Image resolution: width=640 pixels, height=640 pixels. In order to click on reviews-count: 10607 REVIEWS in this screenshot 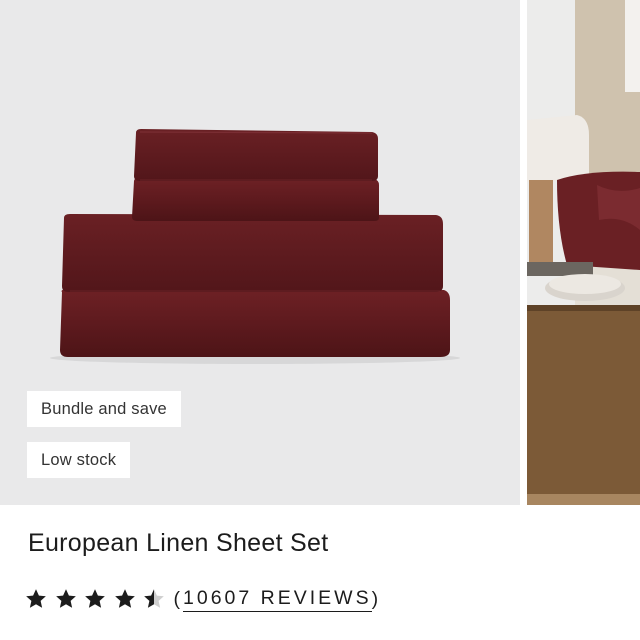, I will do `click(277, 599)`.